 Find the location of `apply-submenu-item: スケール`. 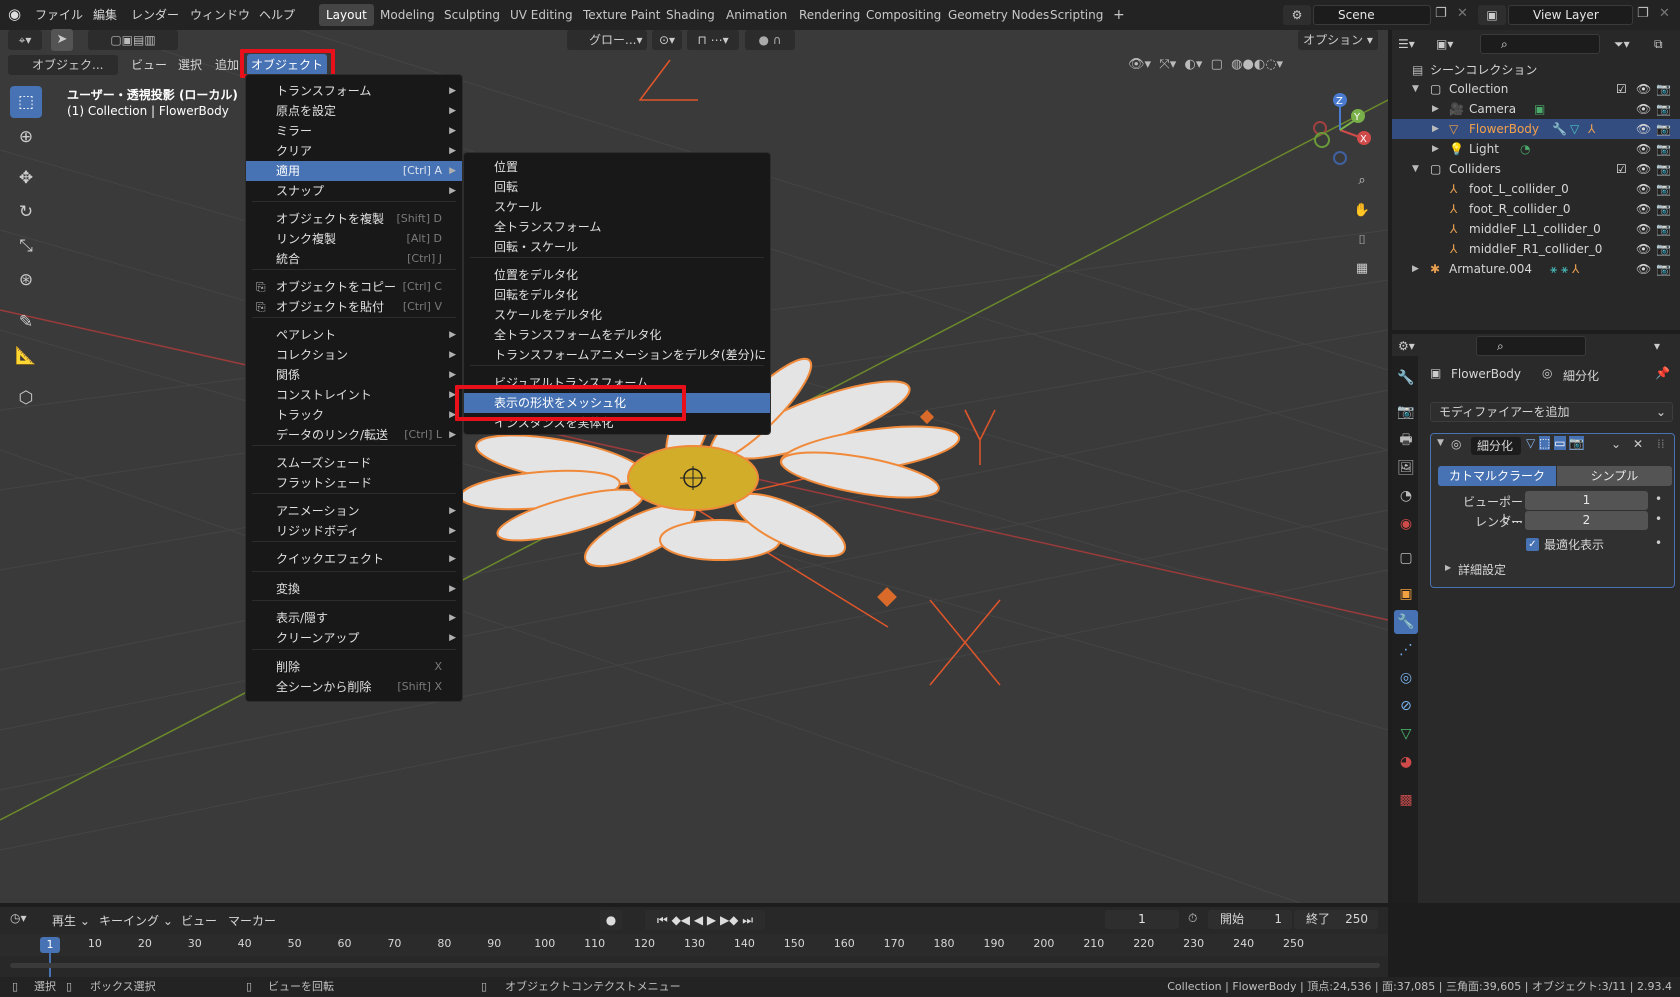

apply-submenu-item: スケール is located at coordinates (617, 207).